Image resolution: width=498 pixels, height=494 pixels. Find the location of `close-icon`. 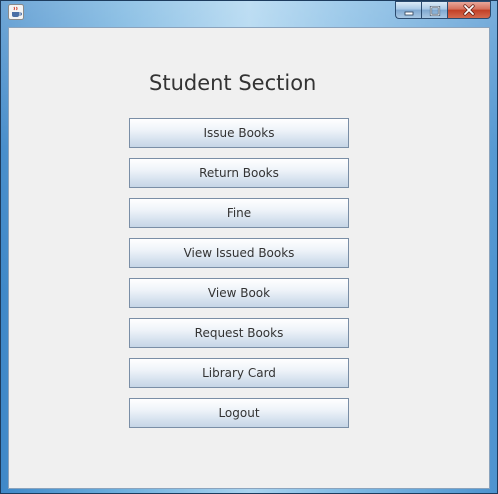

close-icon is located at coordinates (469, 10).